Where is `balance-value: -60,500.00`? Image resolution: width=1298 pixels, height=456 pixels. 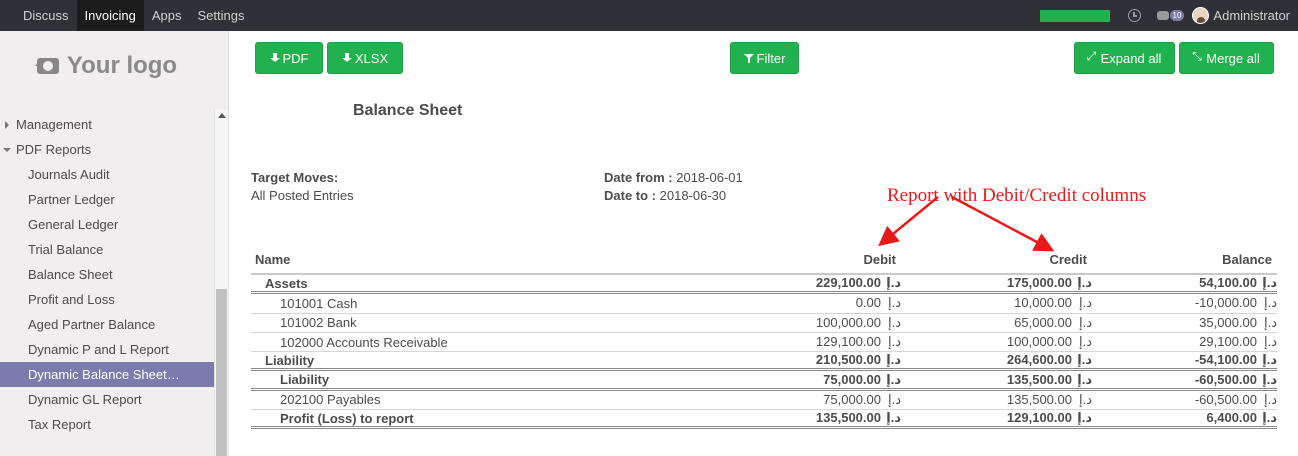
balance-value: -60,500.00 is located at coordinates (1225, 379).